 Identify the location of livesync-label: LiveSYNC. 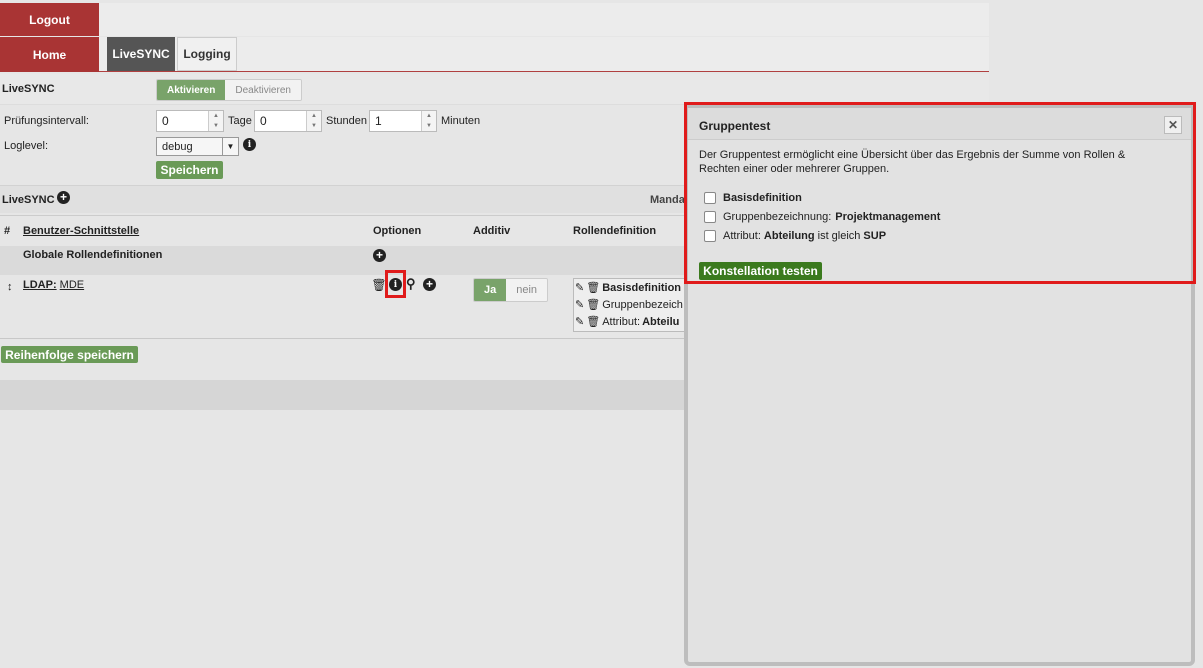
(28, 89).